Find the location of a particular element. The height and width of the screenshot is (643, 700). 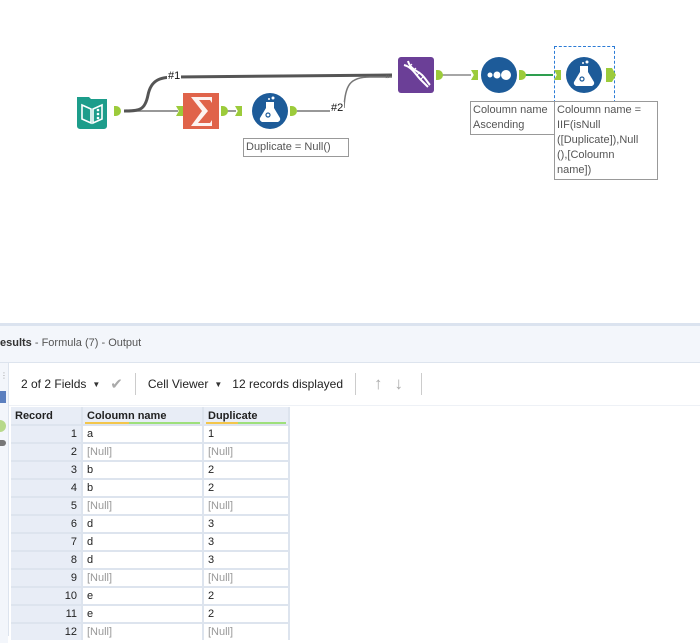

record-cell: 4 is located at coordinates (47, 487).